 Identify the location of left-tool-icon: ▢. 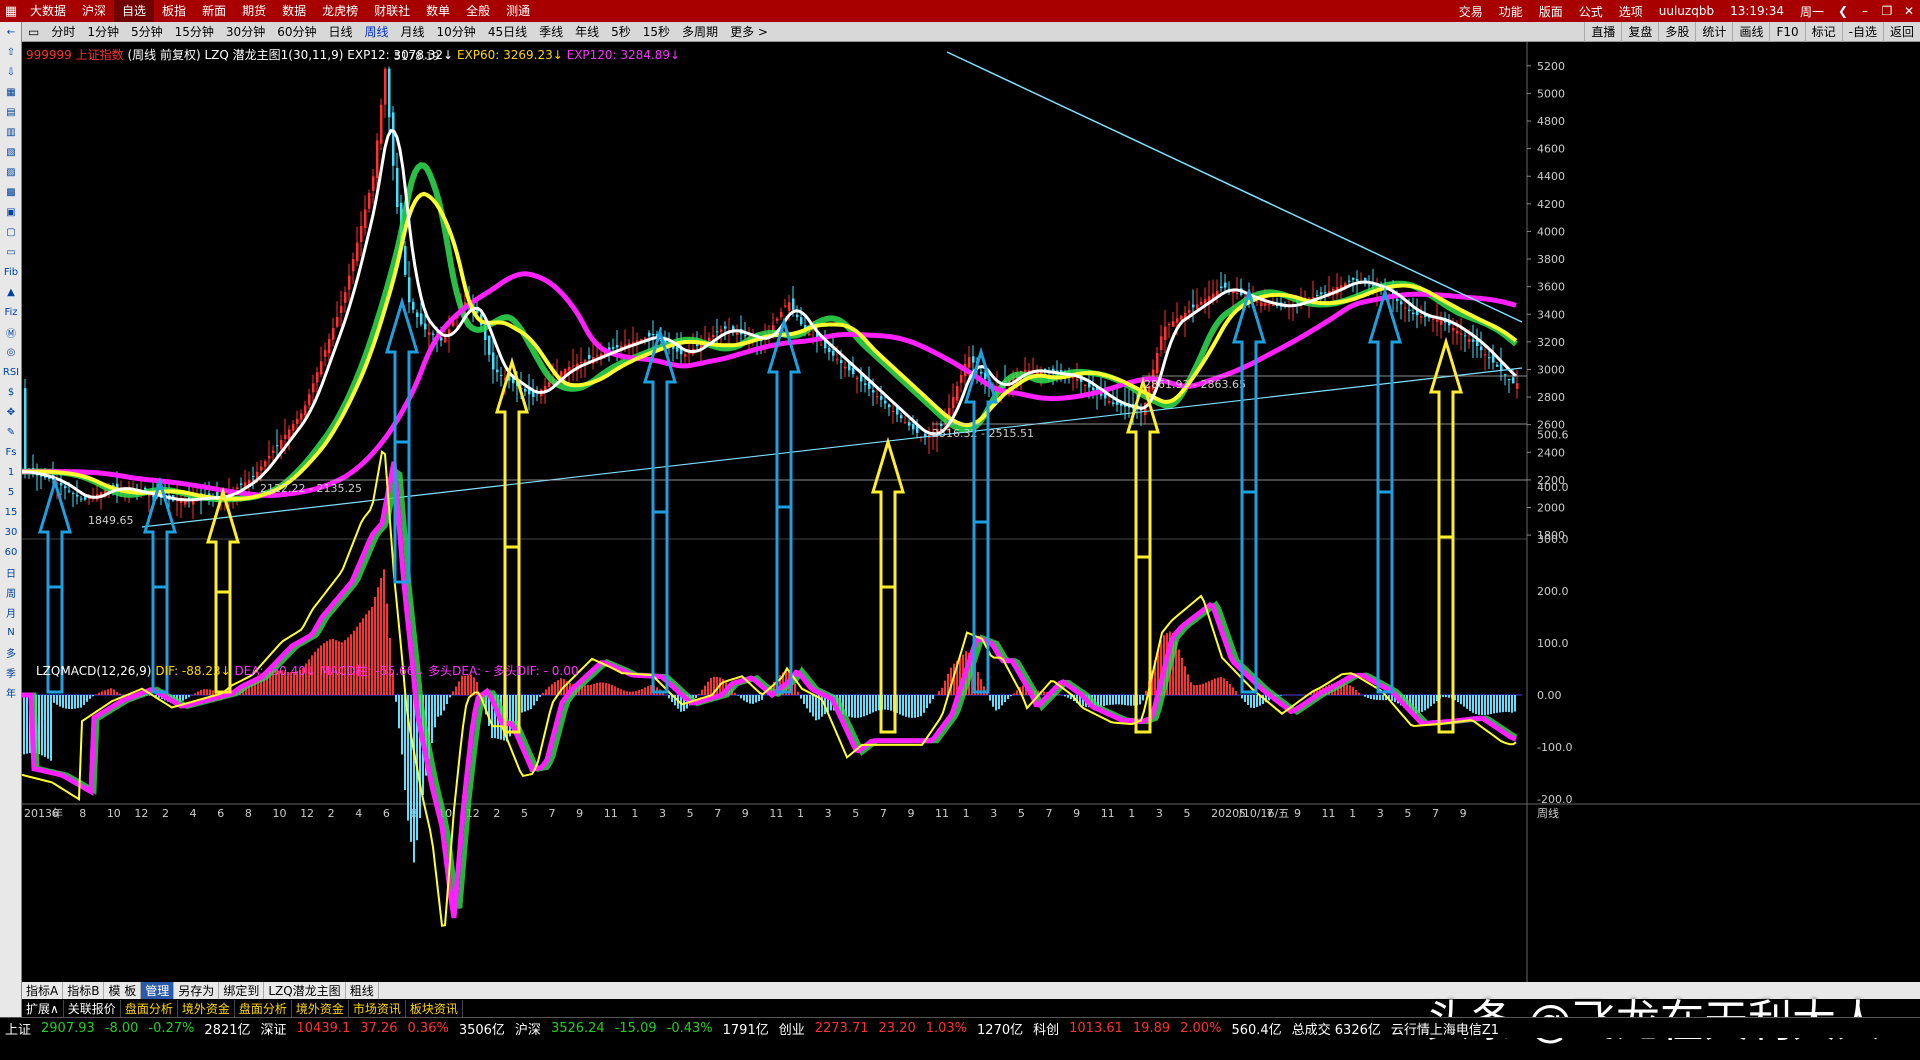
(11, 232).